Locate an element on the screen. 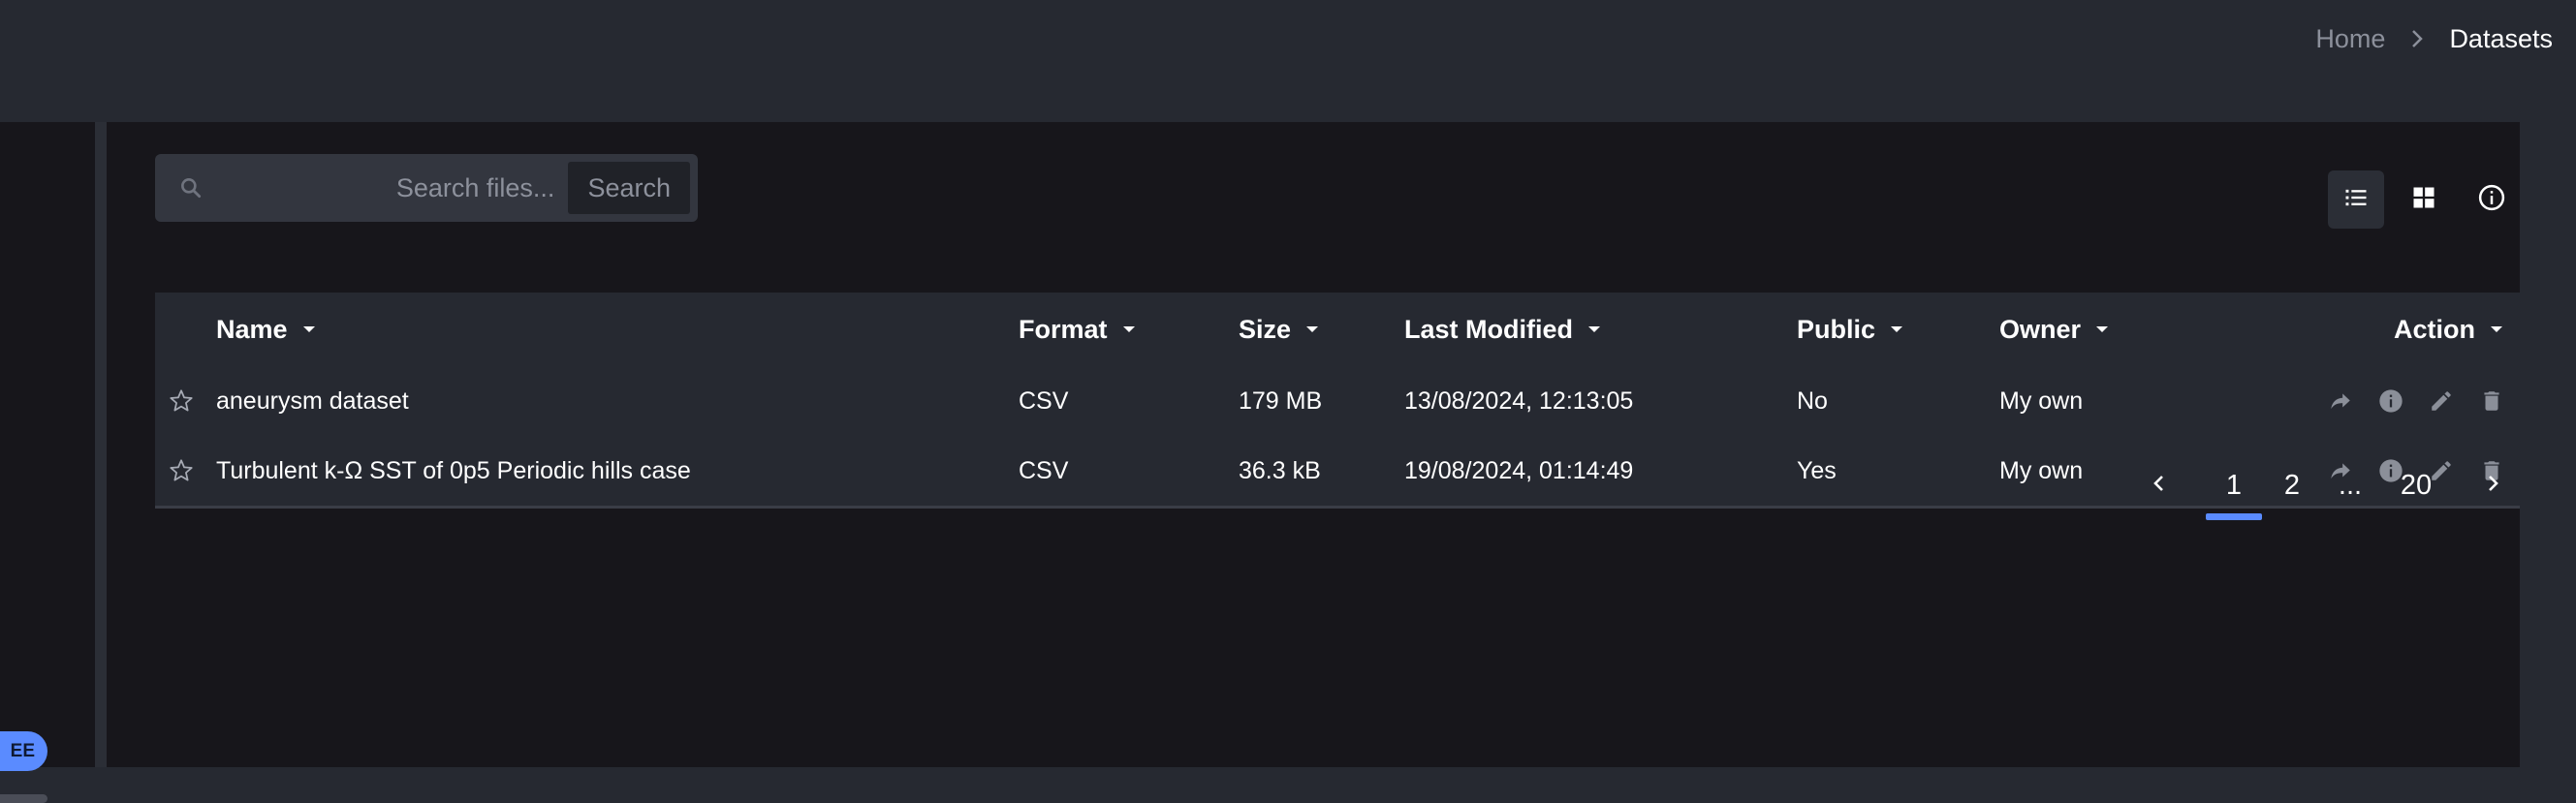  pagination-page: 20 is located at coordinates (2416, 485).